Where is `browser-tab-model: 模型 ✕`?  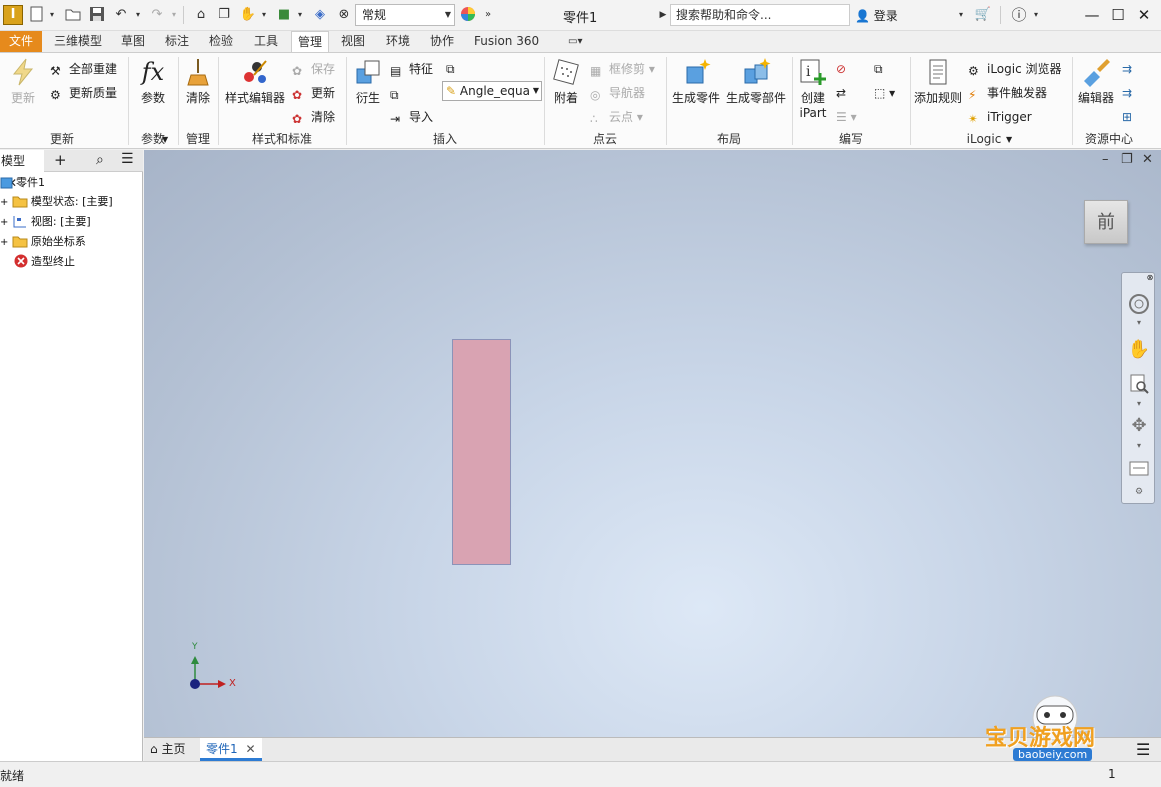 browser-tab-model: 模型 ✕ is located at coordinates (22, 170).